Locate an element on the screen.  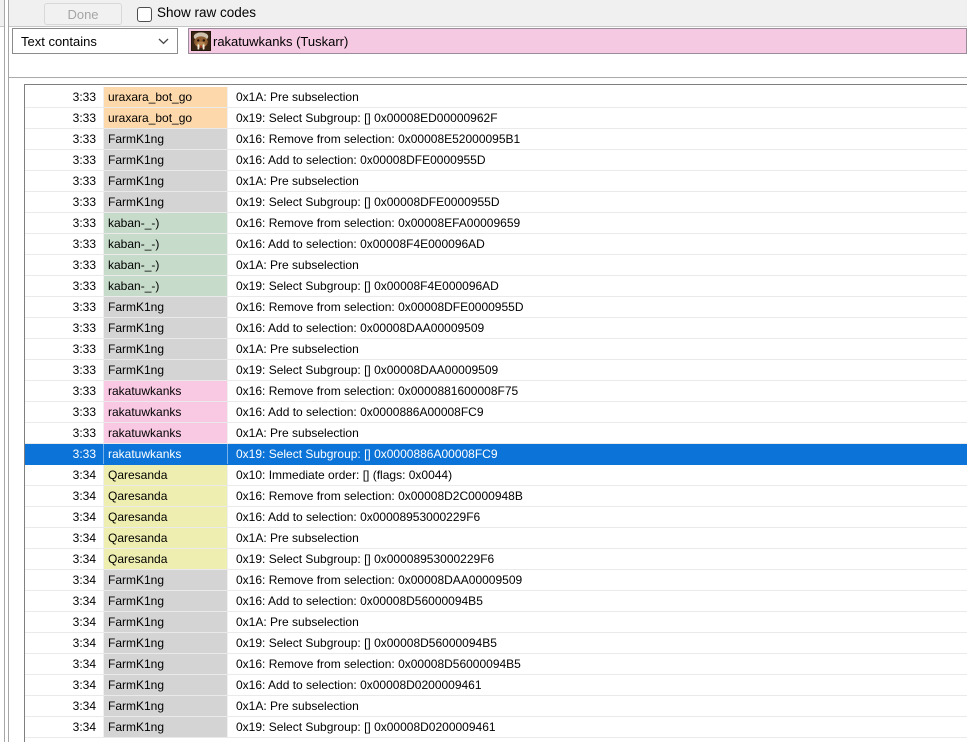
done-button: Done is located at coordinates (83, 14).